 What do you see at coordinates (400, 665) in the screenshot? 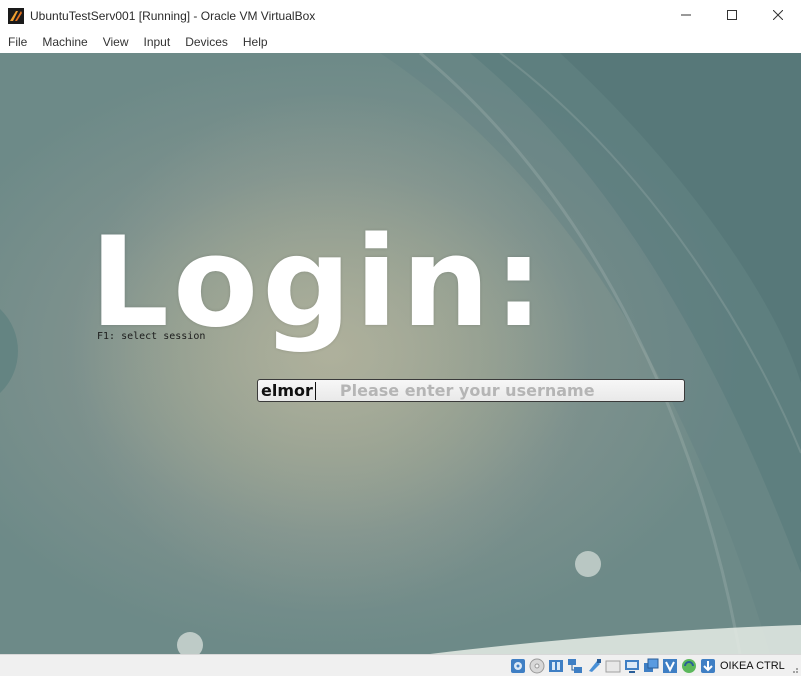
I see `status-bar: OIKEA CTRL` at bounding box center [400, 665].